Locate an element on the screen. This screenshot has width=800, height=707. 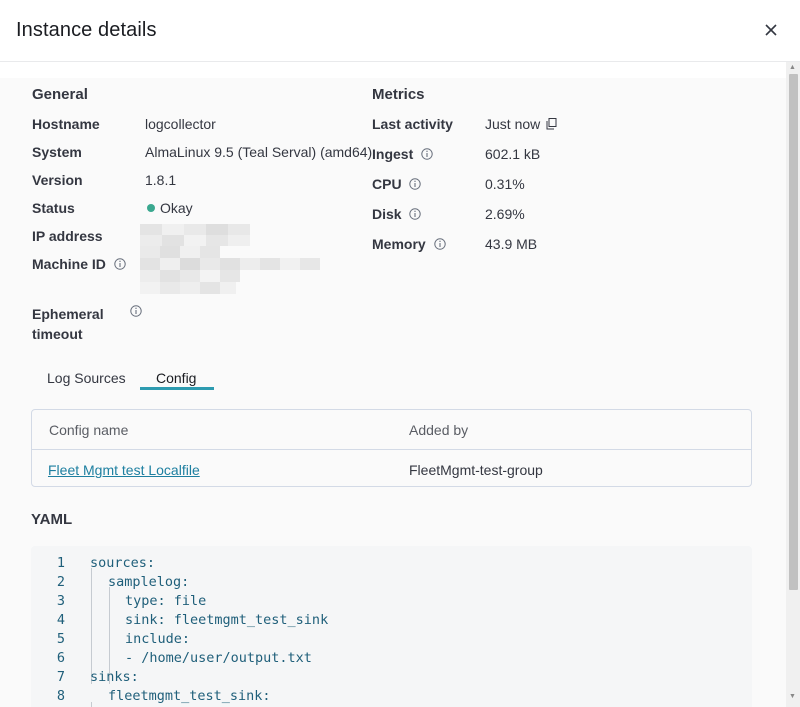
code-text: sink: fleetmgmt_test_sink is located at coordinates (227, 620).